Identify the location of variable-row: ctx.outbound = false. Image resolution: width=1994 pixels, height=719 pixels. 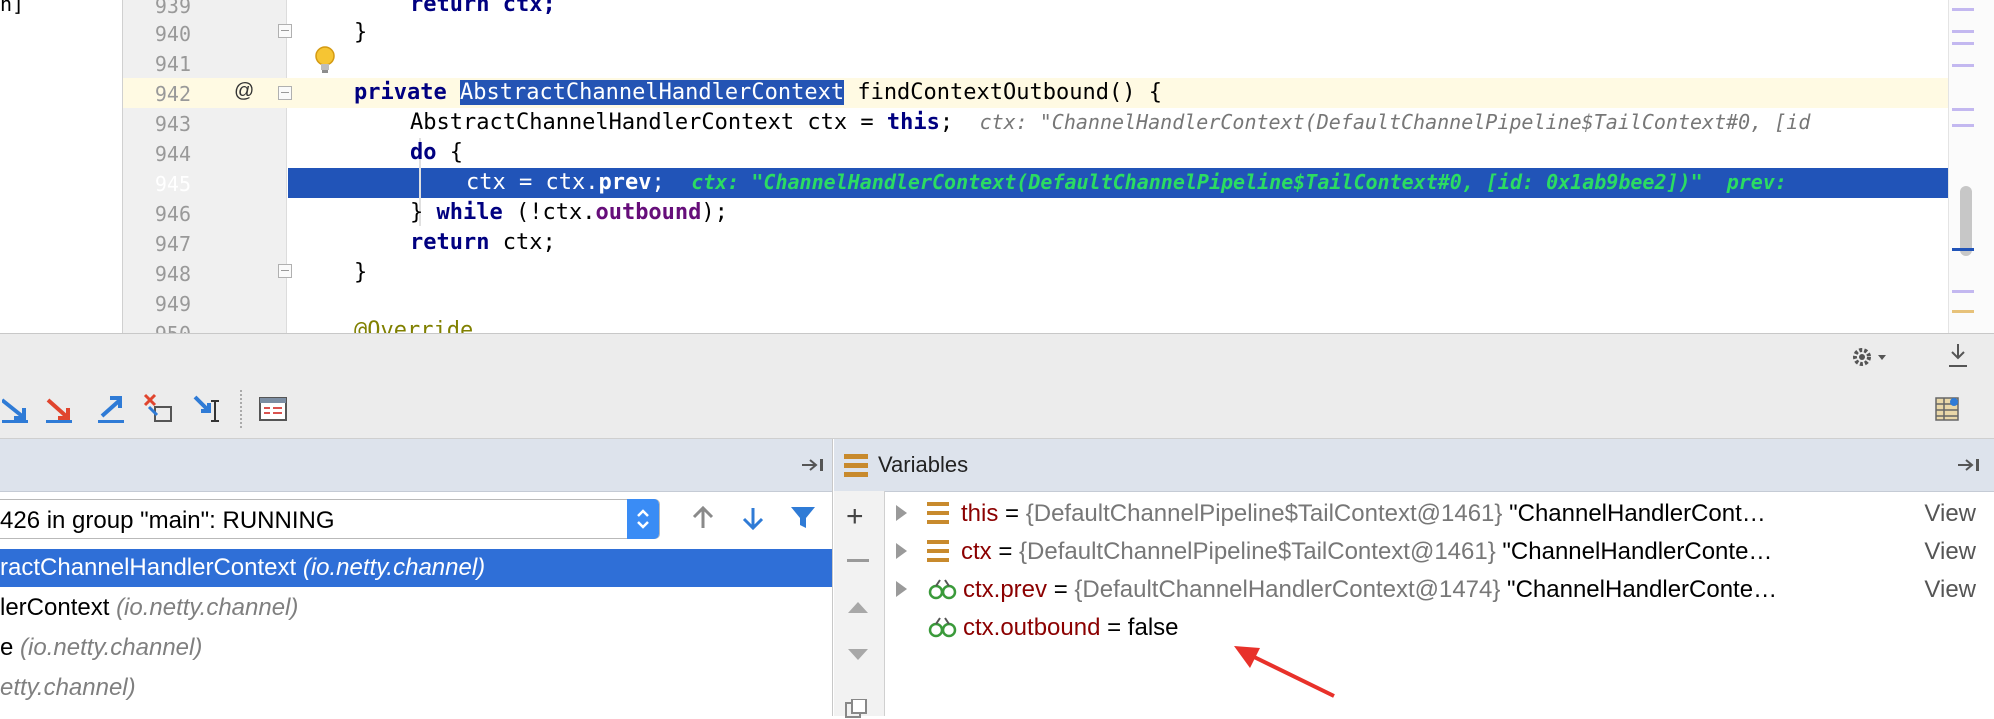
(1441, 628).